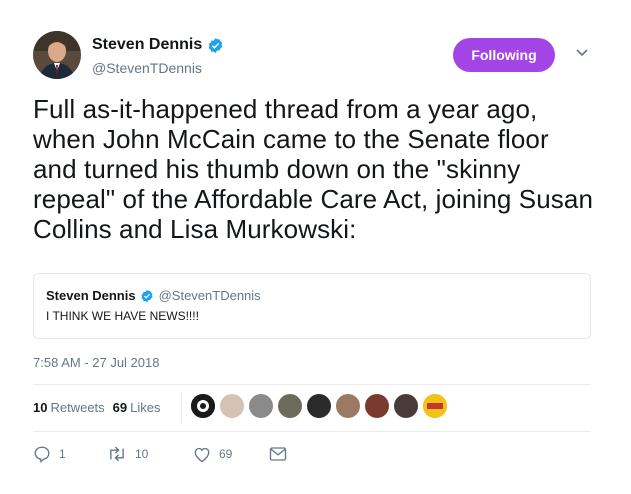 This screenshot has width=631, height=494. I want to click on quoted-author: Steven Dennis @StevenTDennis, so click(153, 295).